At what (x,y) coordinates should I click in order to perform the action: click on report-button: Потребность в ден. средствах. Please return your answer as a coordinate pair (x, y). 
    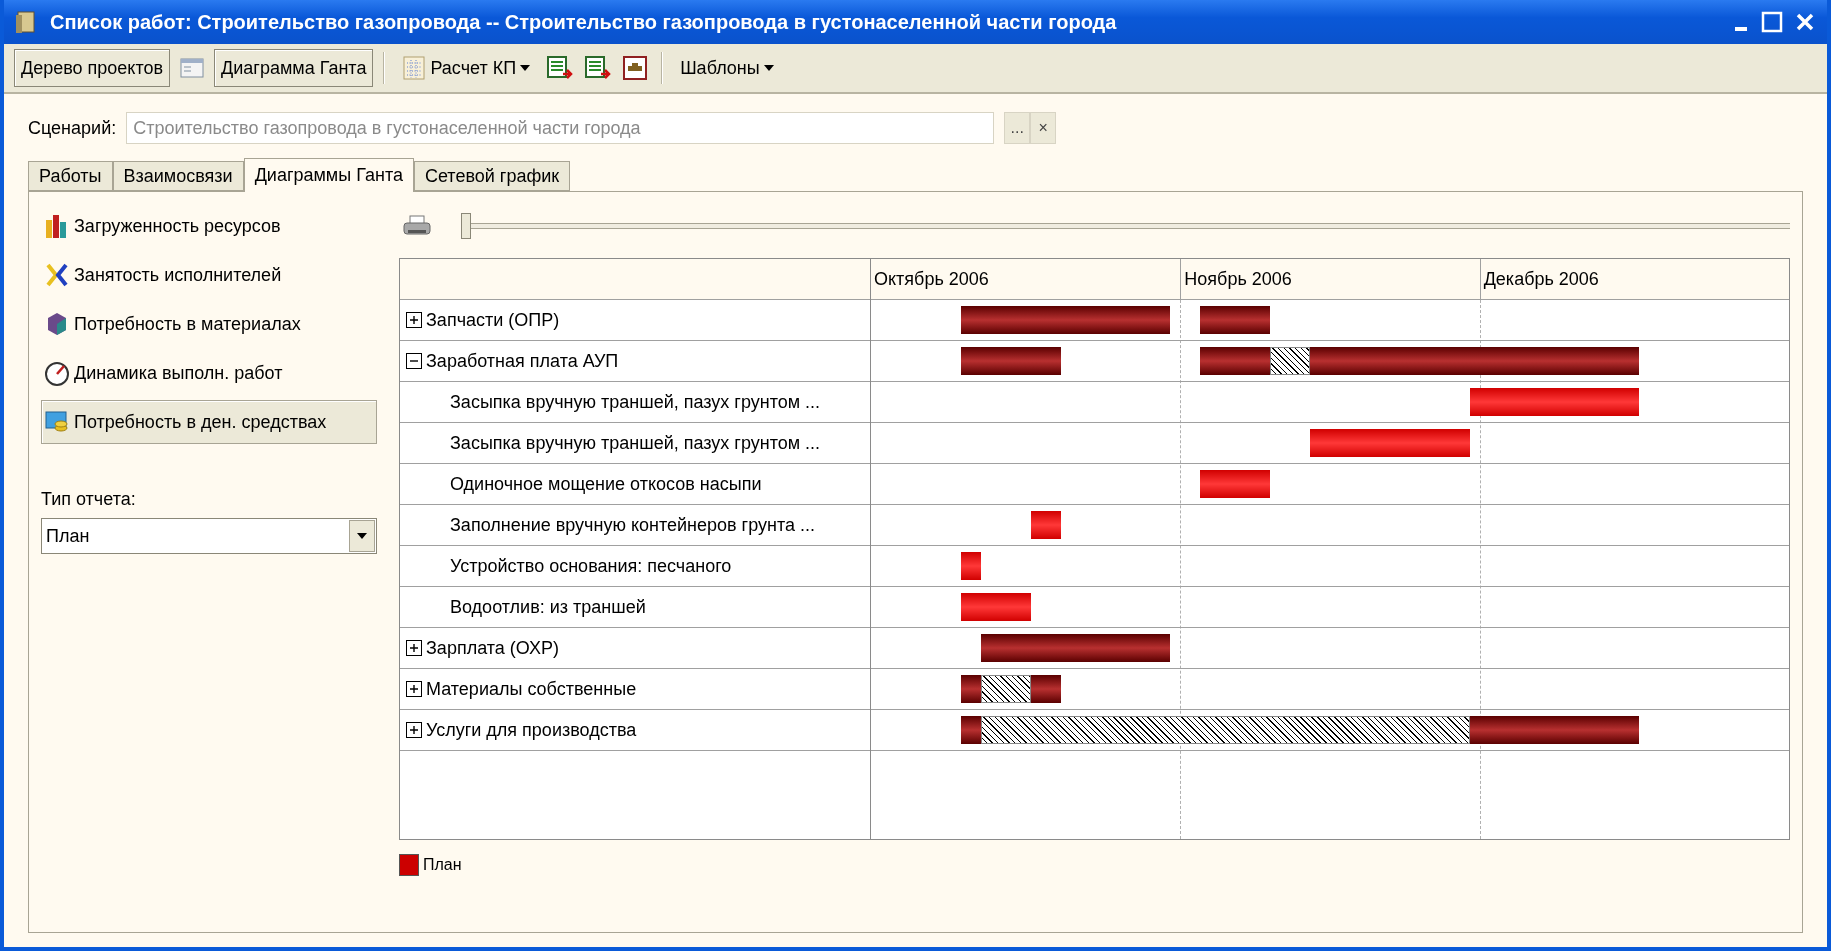
    Looking at the image, I should click on (209, 422).